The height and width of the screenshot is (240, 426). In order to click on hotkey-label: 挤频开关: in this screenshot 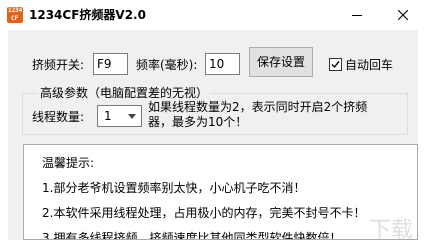, I will do `click(58, 65)`.